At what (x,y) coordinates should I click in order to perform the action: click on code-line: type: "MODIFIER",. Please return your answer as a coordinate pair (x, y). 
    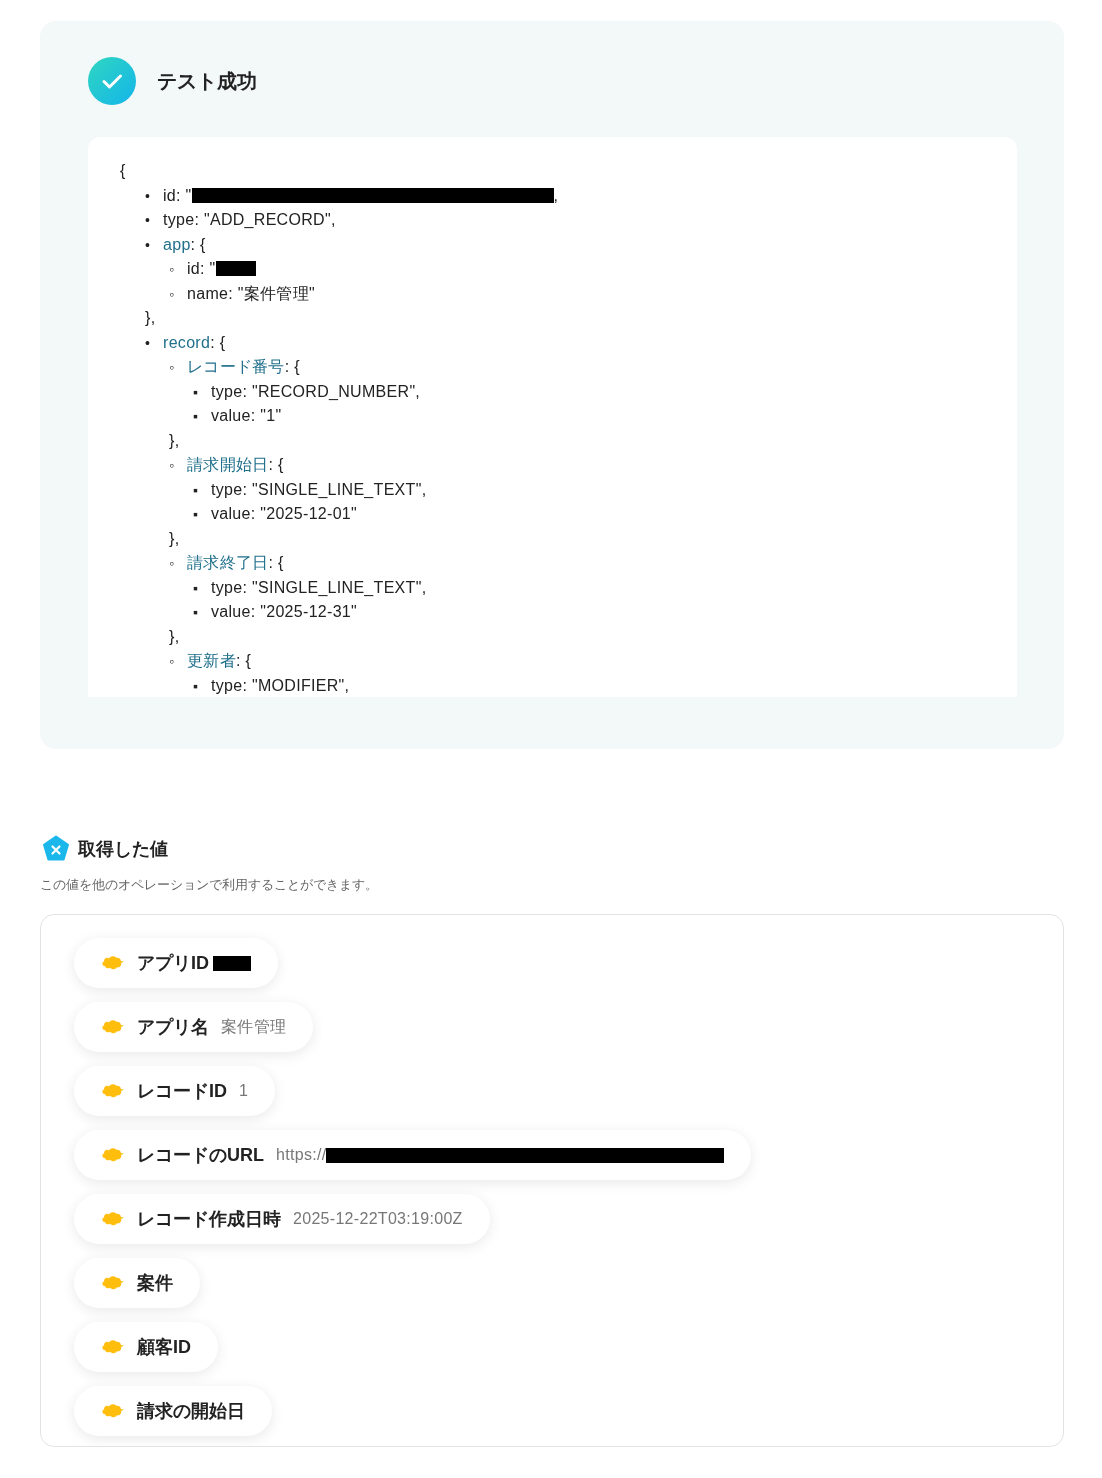
    Looking at the image, I should click on (280, 685).